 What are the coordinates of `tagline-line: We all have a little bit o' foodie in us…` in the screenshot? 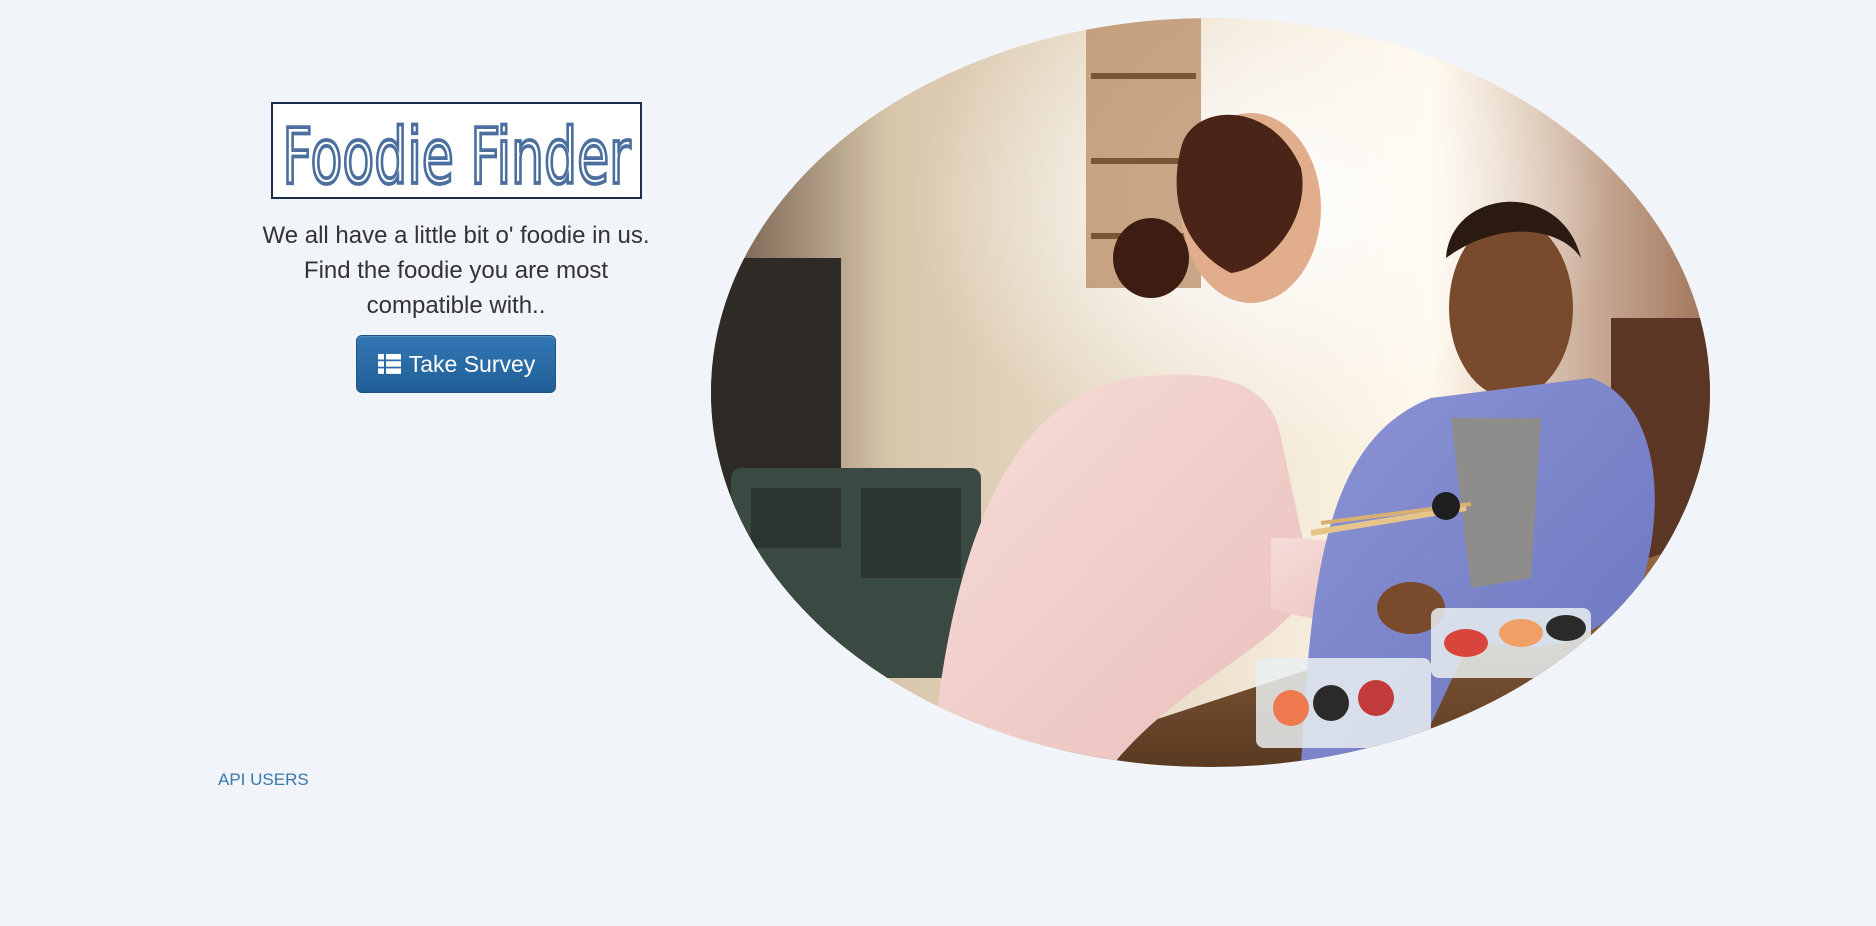 It's located at (456, 235).